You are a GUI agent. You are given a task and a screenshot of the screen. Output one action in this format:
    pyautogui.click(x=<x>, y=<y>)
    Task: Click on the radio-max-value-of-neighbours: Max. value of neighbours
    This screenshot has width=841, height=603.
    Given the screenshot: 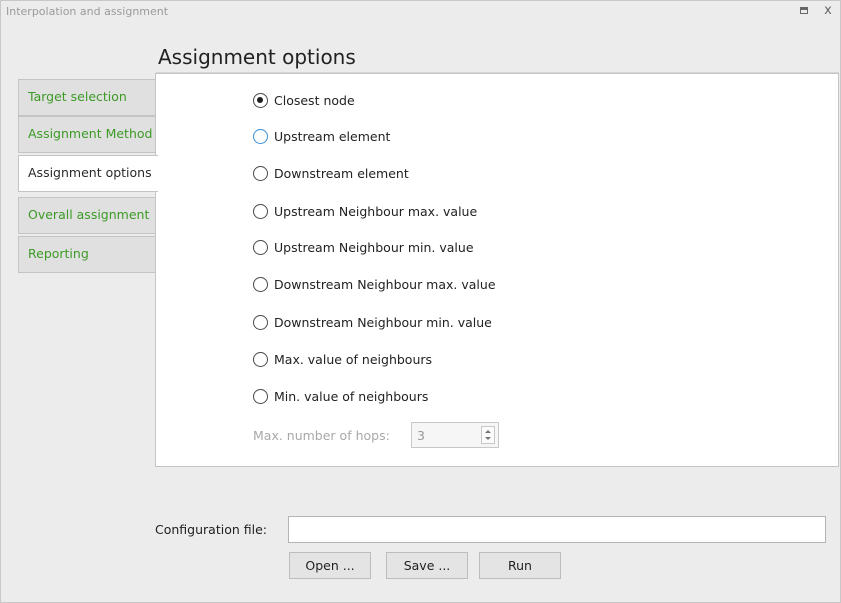 What is the action you would take?
    pyautogui.click(x=342, y=359)
    